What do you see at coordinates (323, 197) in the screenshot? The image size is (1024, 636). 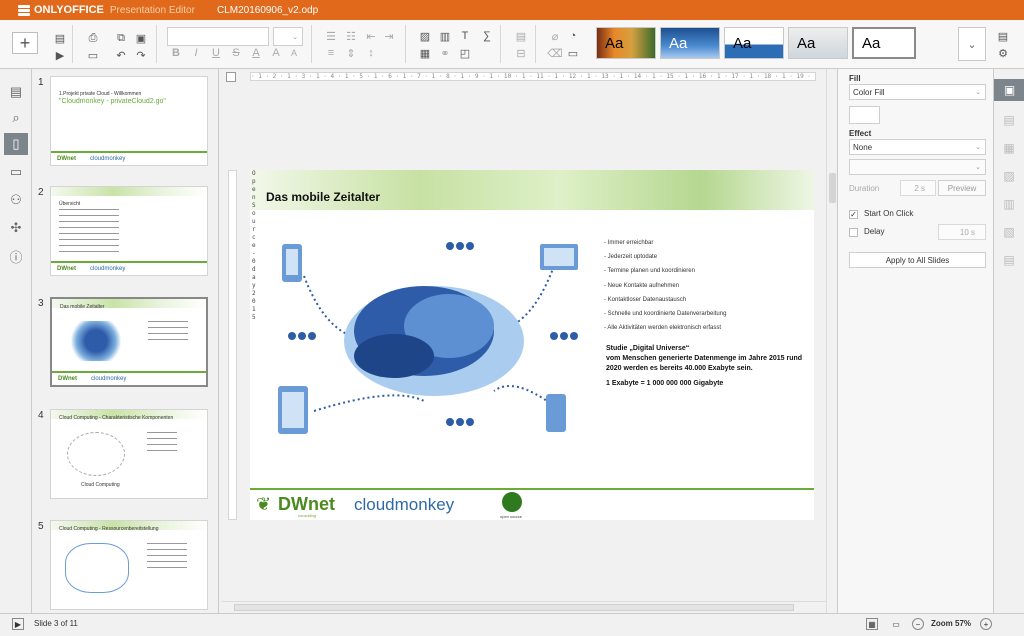 I see `slide-title: Das mobile Zeitalter` at bounding box center [323, 197].